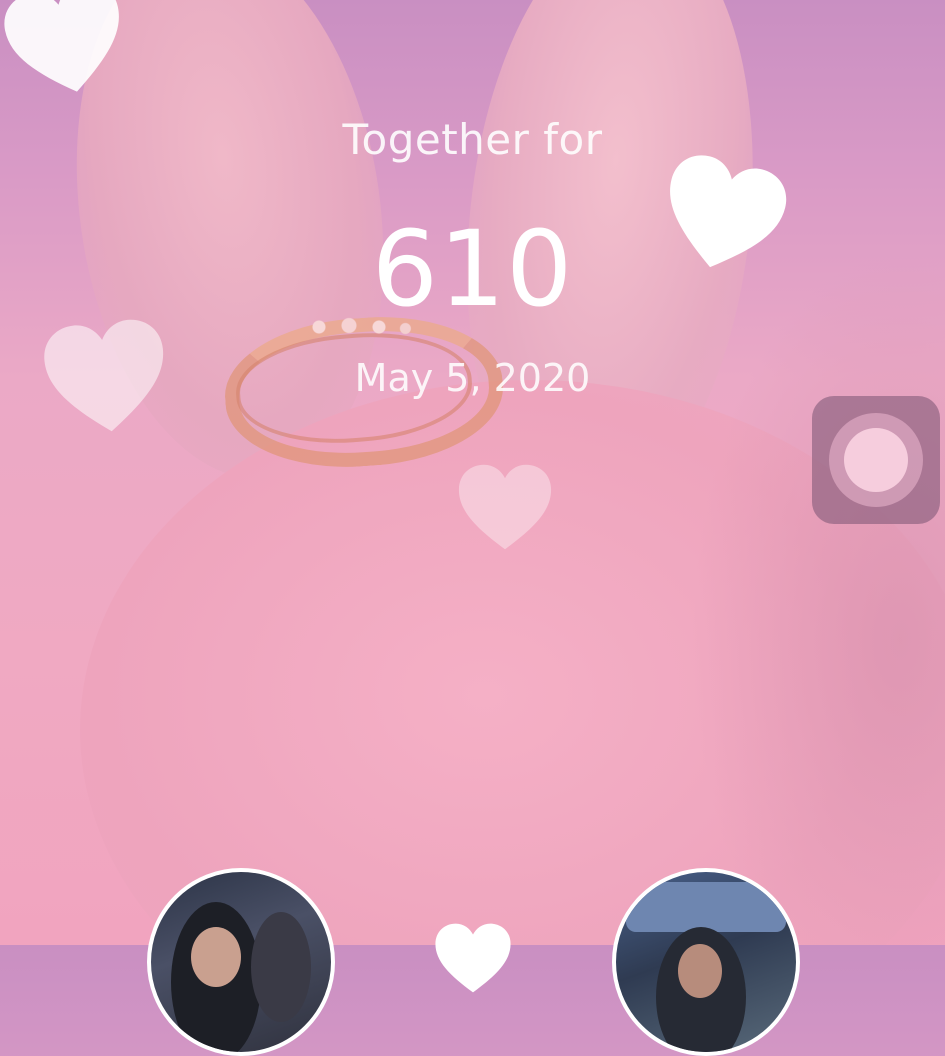 This screenshot has width=945, height=1056. I want to click on avatar-figure, so click(281, 967).